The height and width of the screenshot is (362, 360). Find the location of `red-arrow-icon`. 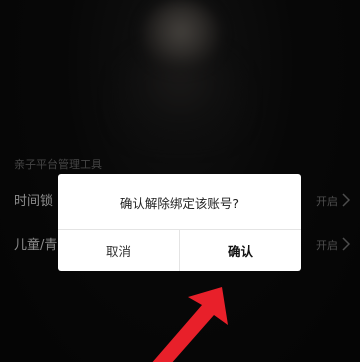

red-arrow-icon is located at coordinates (190, 324).